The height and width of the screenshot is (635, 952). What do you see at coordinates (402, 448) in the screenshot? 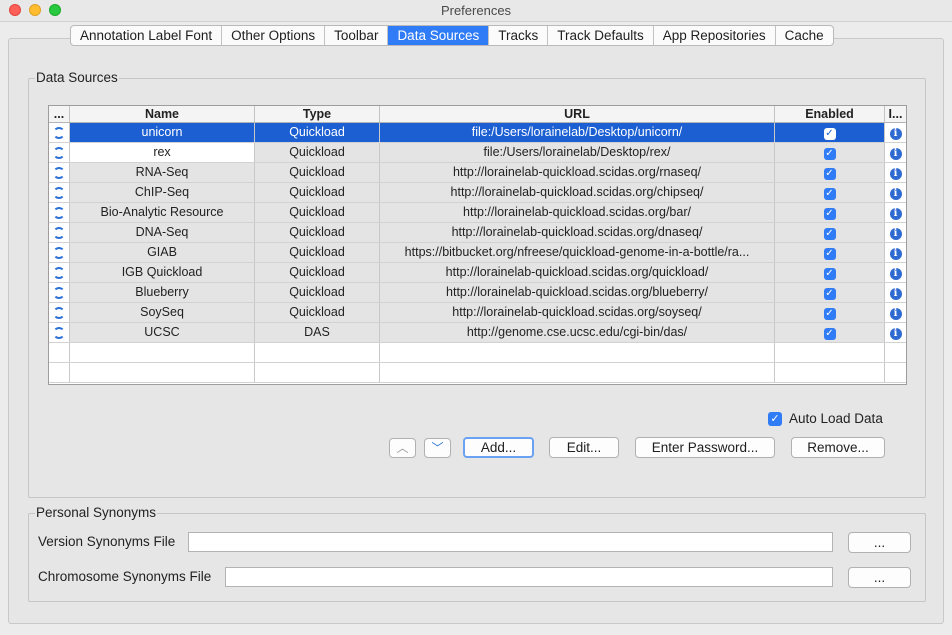
I see `move-up-button: ︿` at bounding box center [402, 448].